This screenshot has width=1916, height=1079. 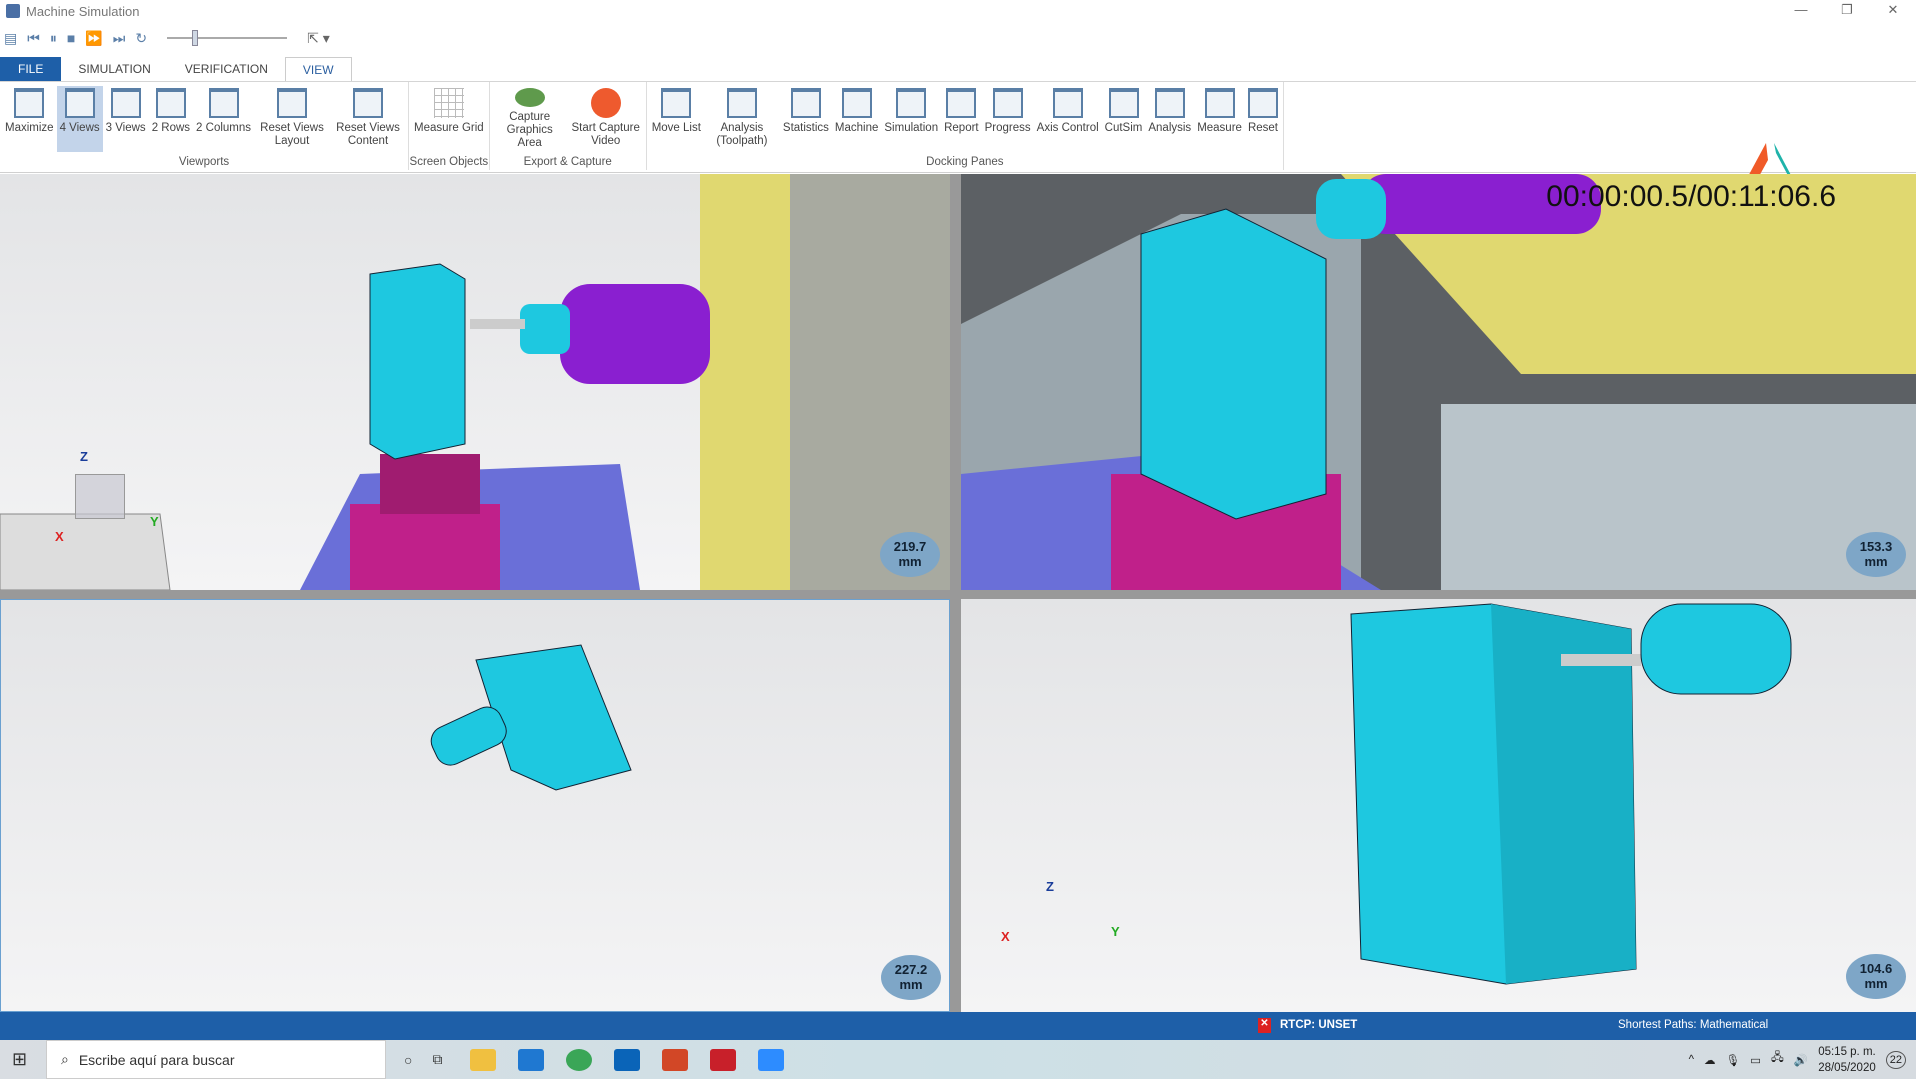 What do you see at coordinates (226, 69) in the screenshot?
I see `tab-verification: VERIFICATION` at bounding box center [226, 69].